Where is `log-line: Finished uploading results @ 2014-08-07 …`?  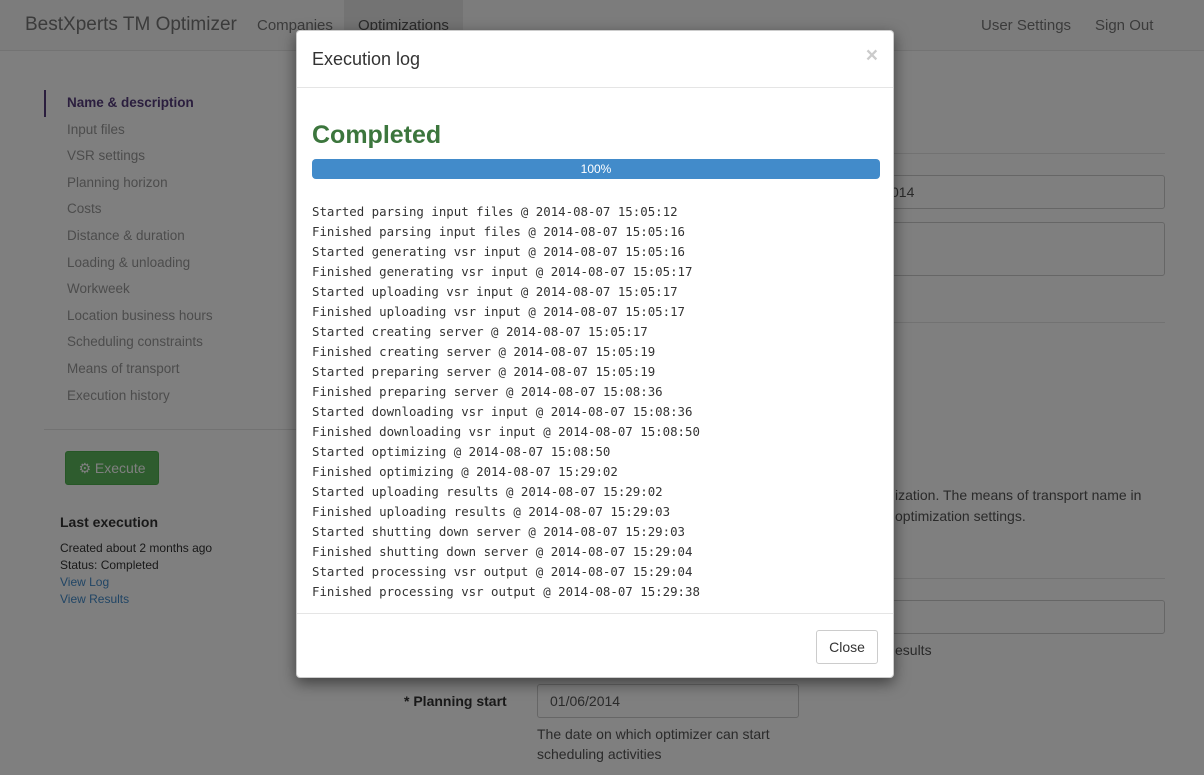
log-line: Finished uploading results @ 2014-08-07 … is located at coordinates (491, 511).